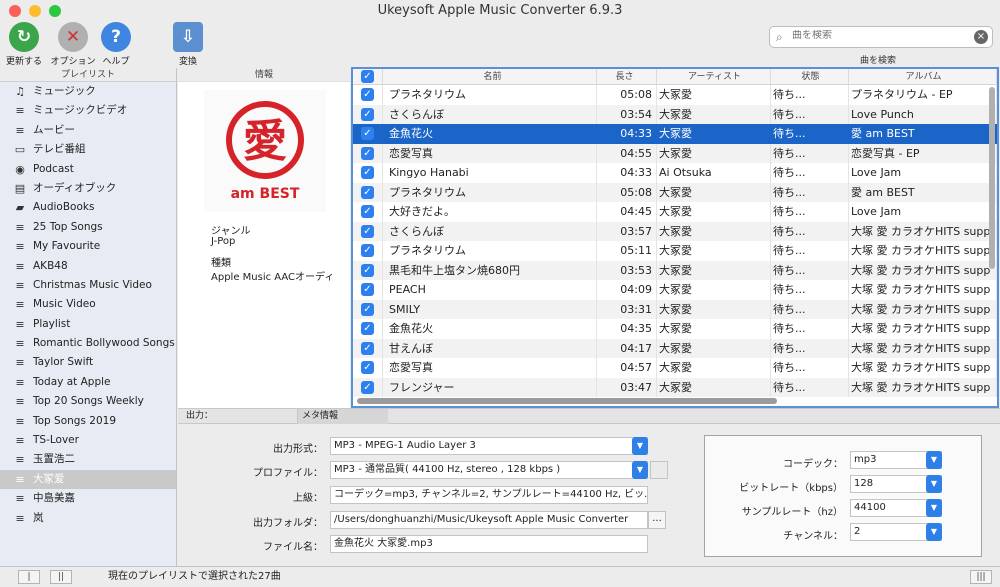  Describe the element at coordinates (923, 76) in the screenshot. I see `column-album: アルバム` at that location.